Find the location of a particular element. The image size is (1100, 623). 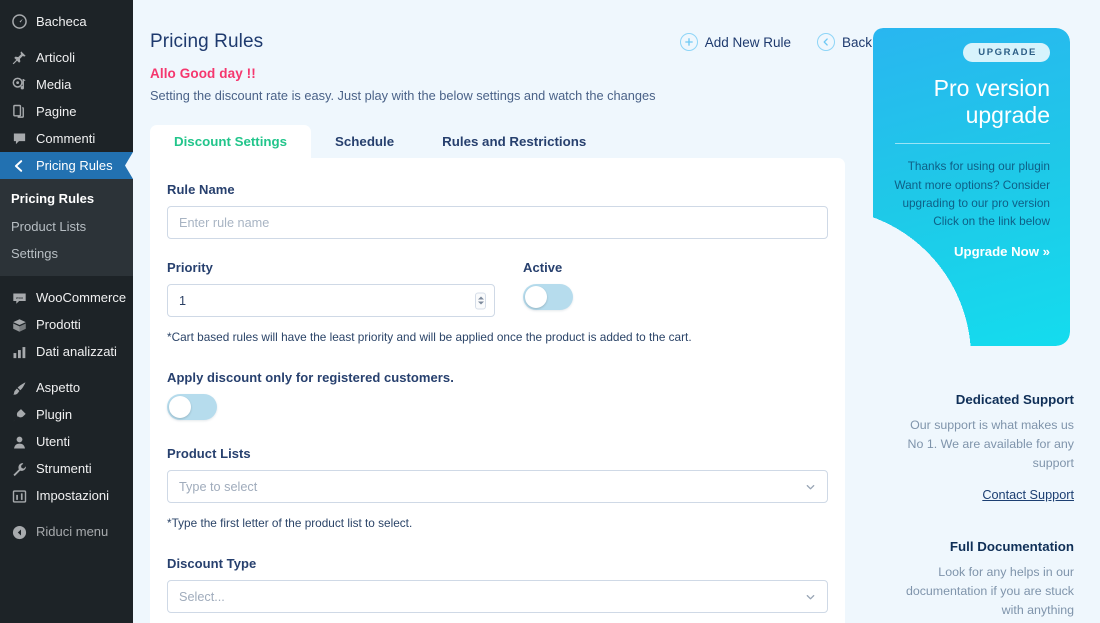

sidebar-subitem-settings: Settings is located at coordinates (66, 254).